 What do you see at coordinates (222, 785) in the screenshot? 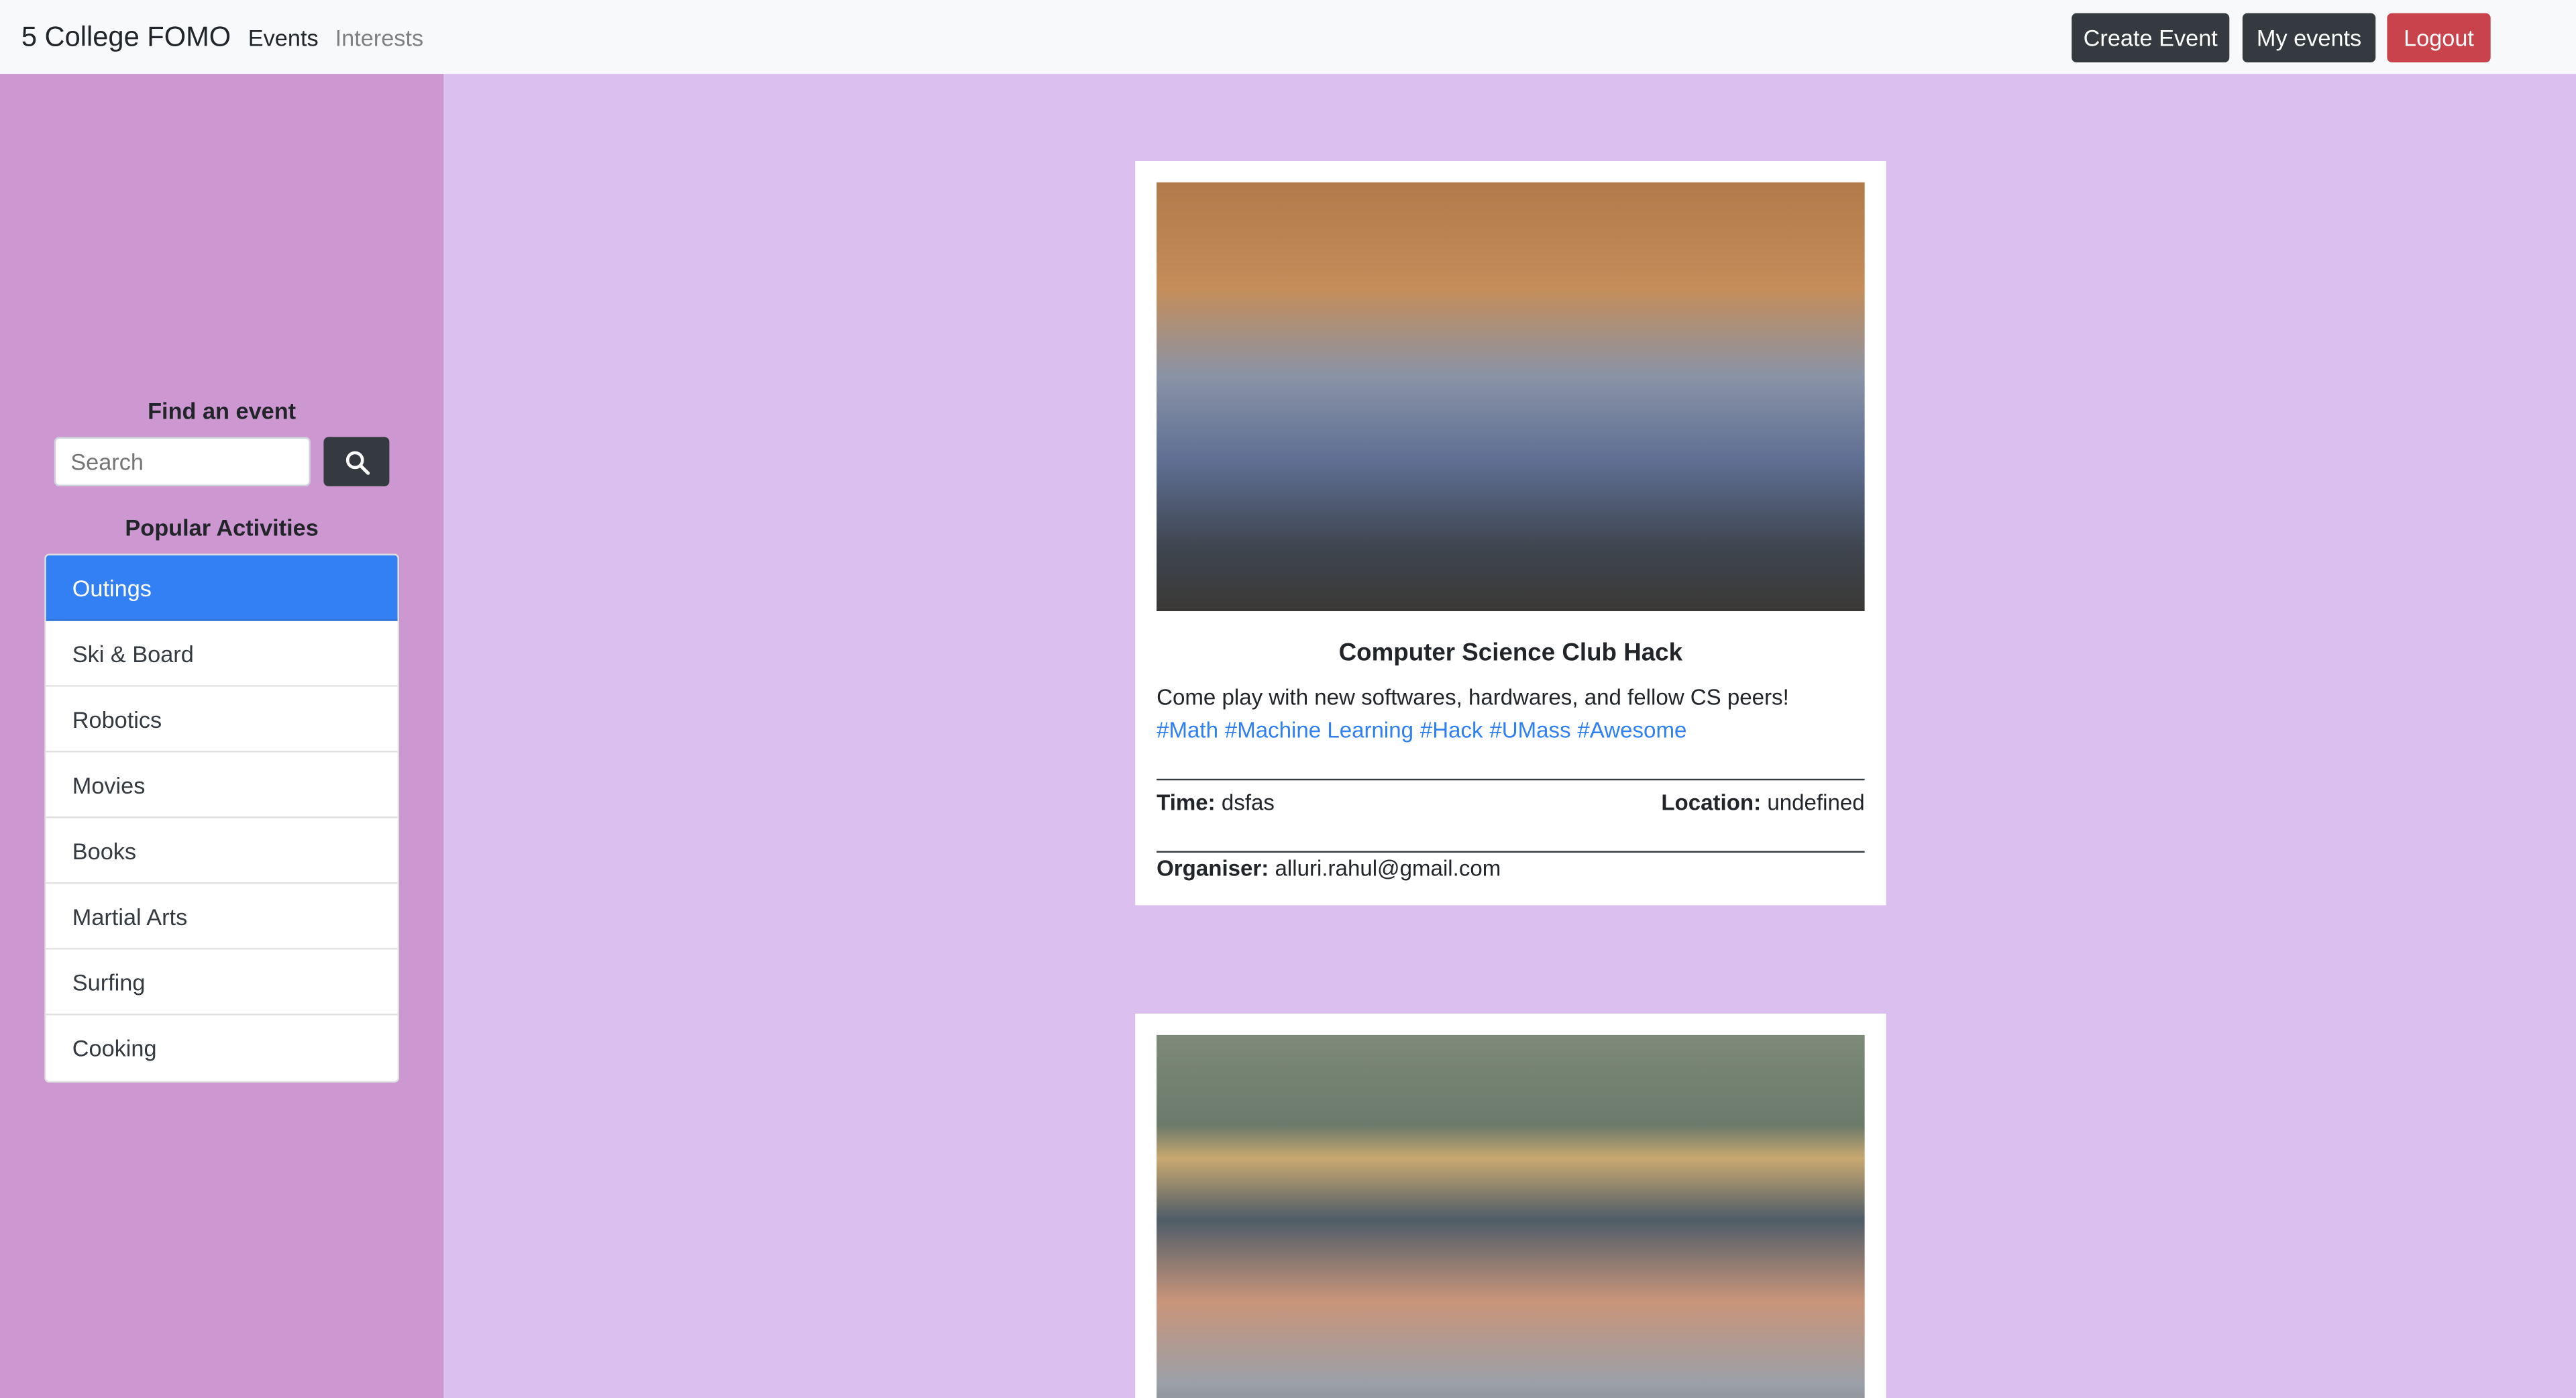
I see `activity-item: Movies` at bounding box center [222, 785].